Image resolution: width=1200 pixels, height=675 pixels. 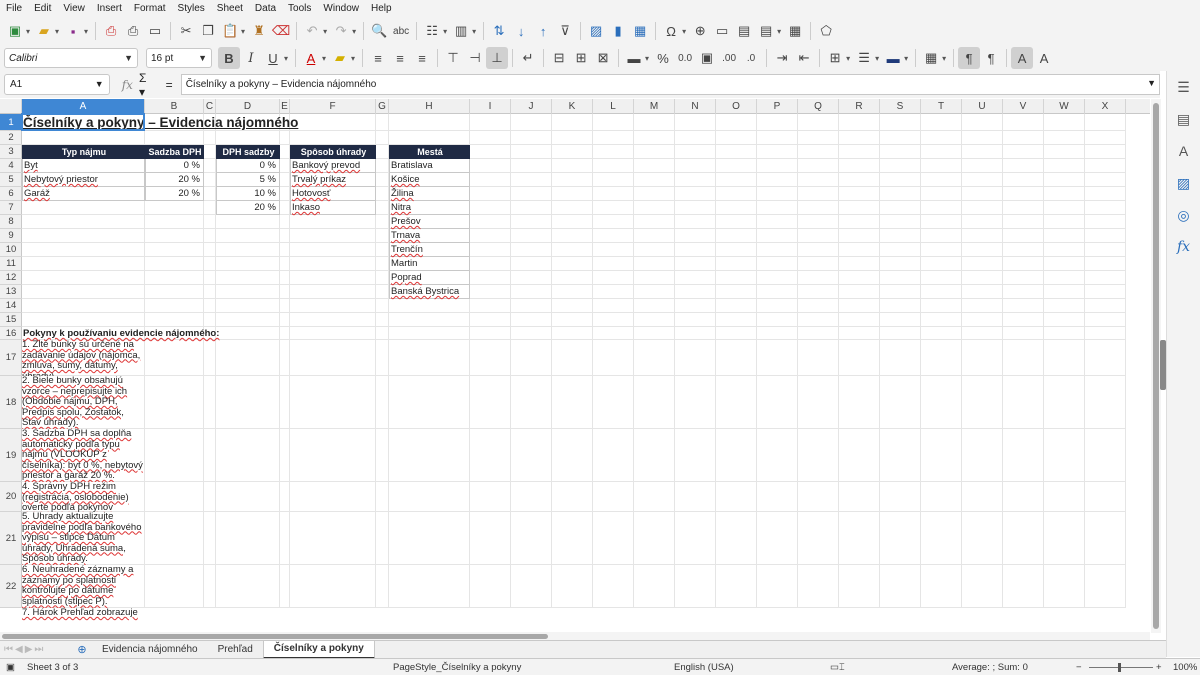 I want to click on vertical-scroll-thumb, so click(x=1156, y=366).